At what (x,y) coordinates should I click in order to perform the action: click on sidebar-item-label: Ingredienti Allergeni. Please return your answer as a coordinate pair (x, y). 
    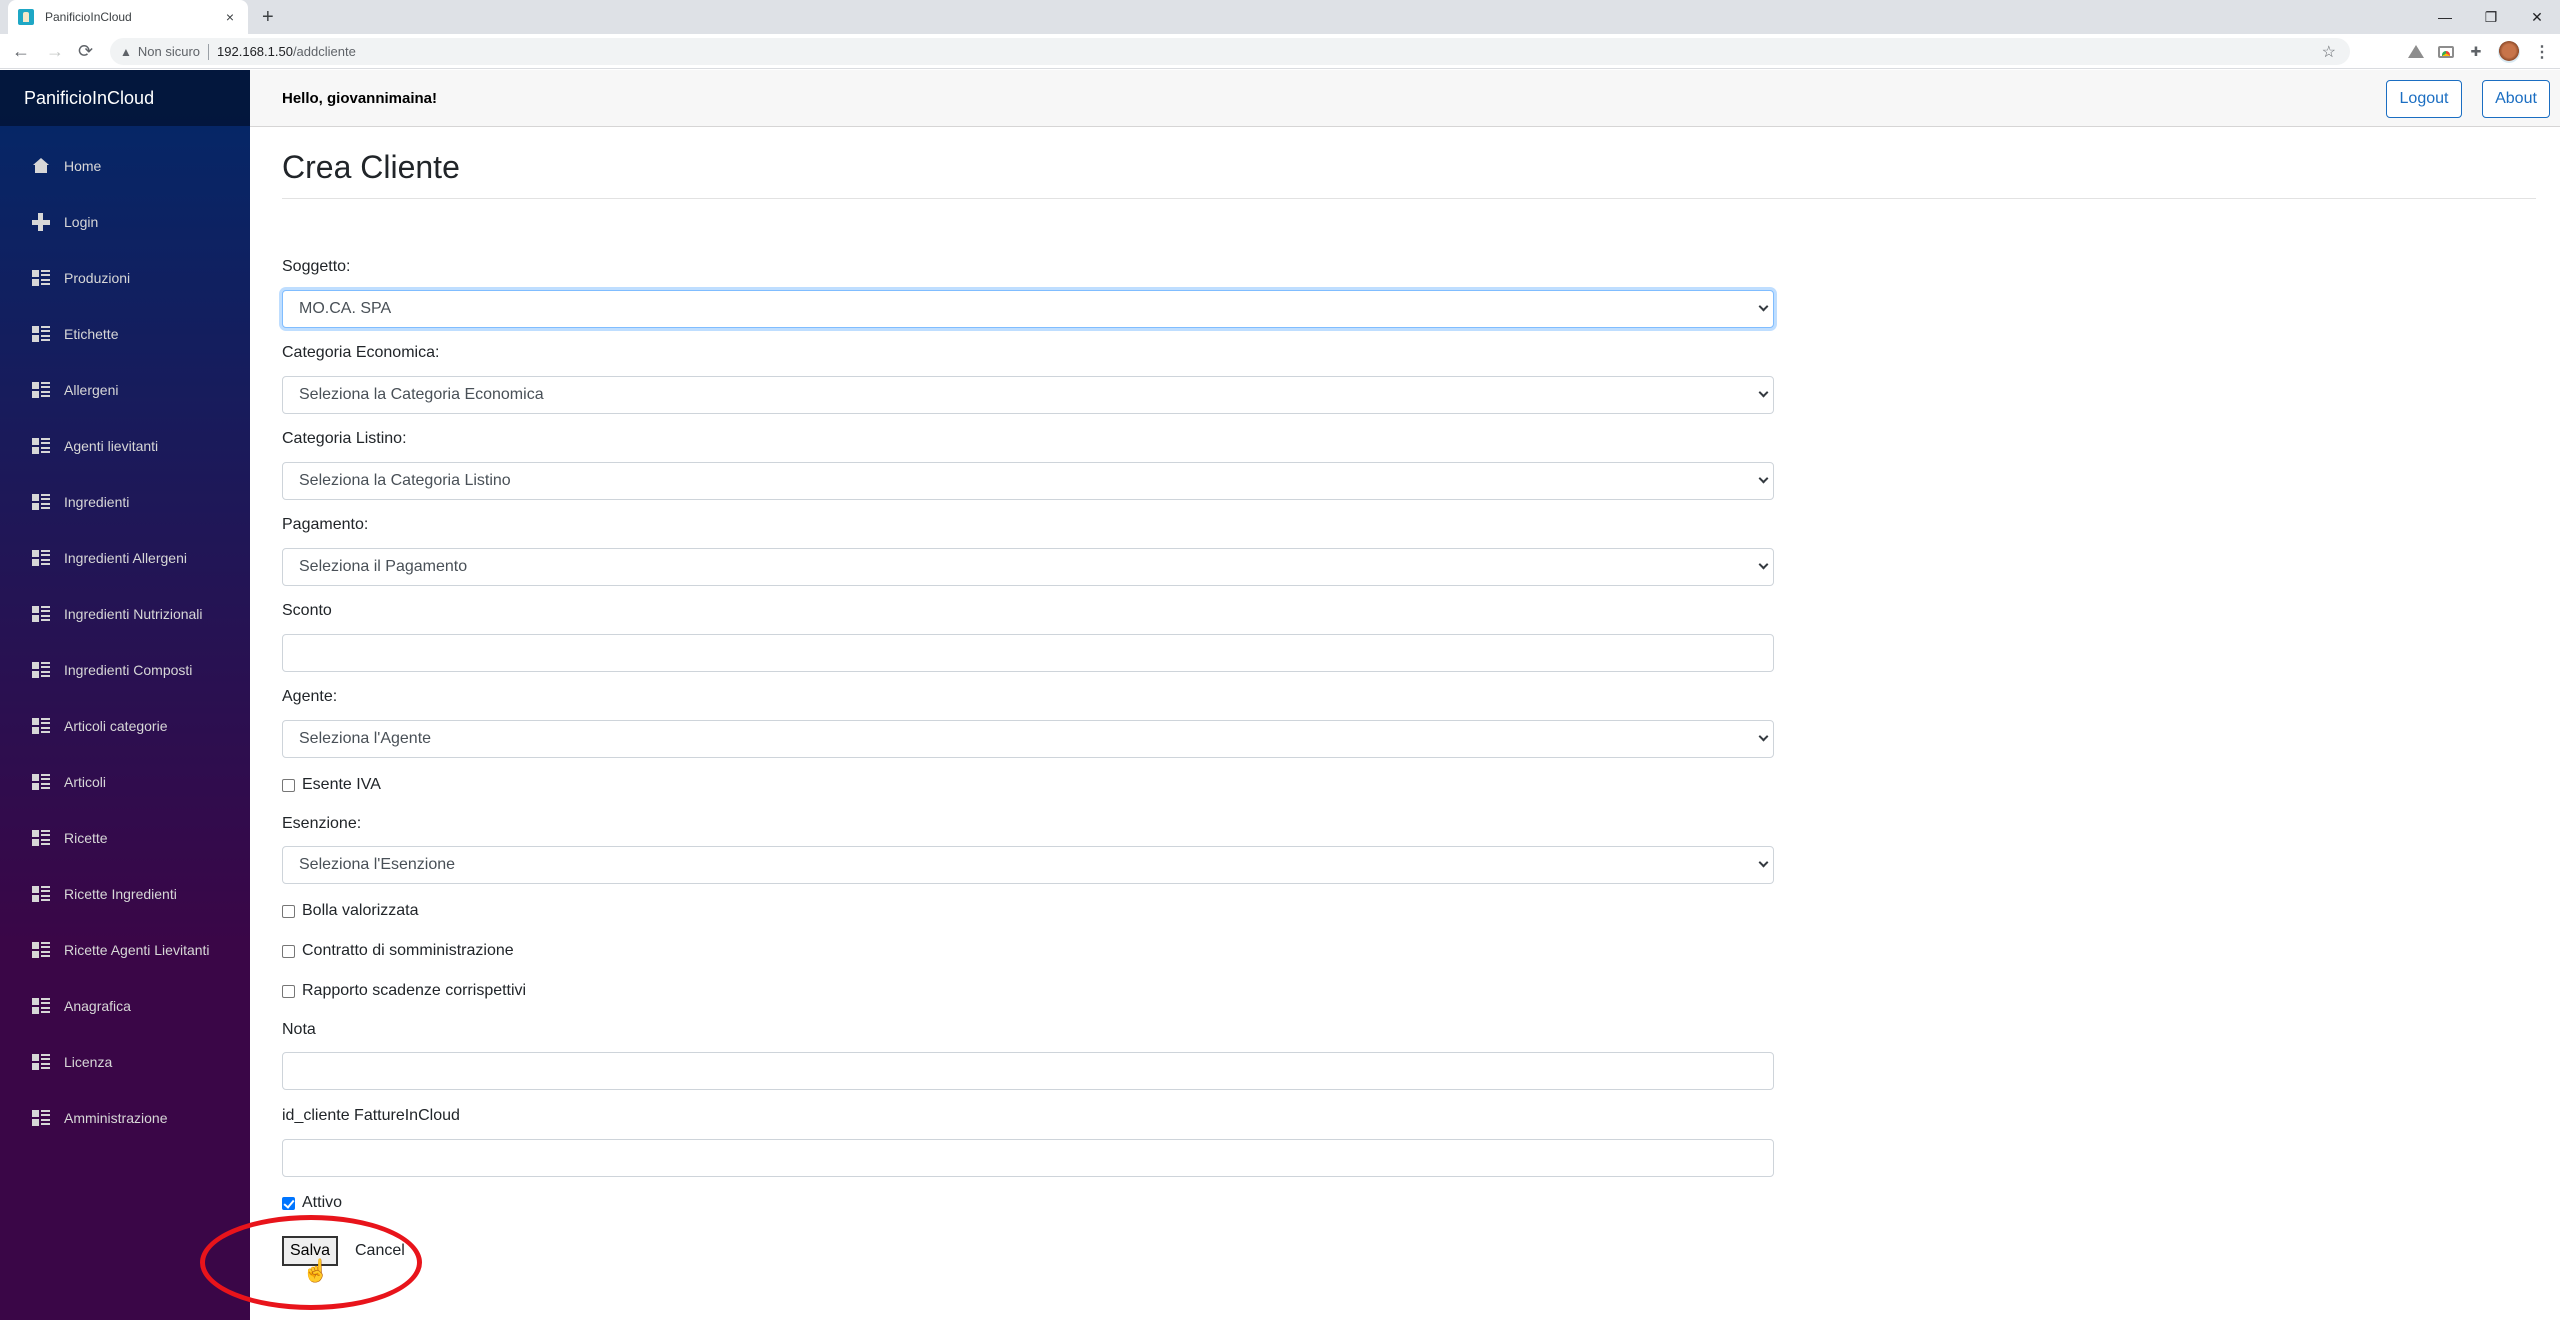
    Looking at the image, I should click on (125, 558).